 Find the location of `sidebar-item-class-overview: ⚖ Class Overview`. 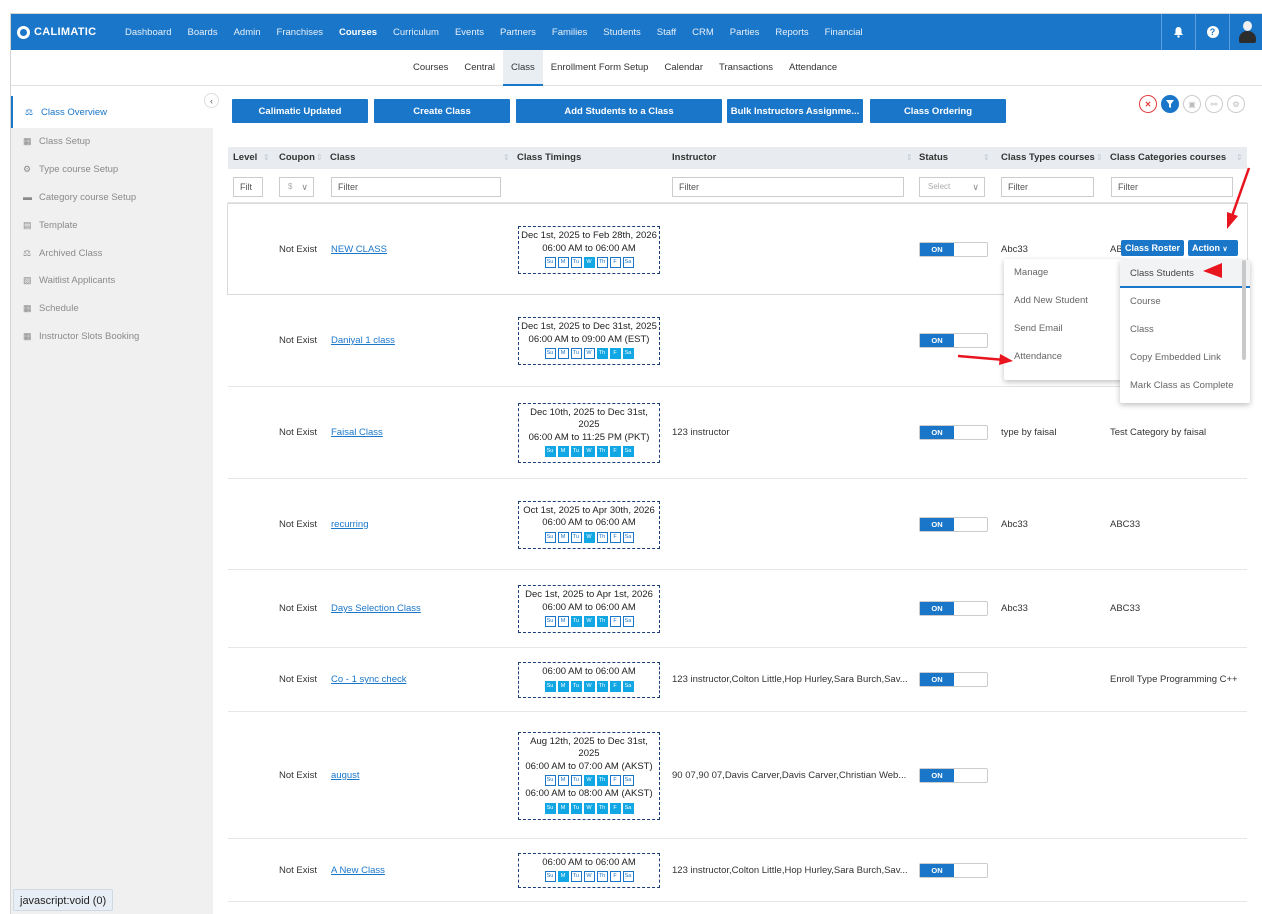

sidebar-item-class-overview: ⚖ Class Overview is located at coordinates (112, 112).